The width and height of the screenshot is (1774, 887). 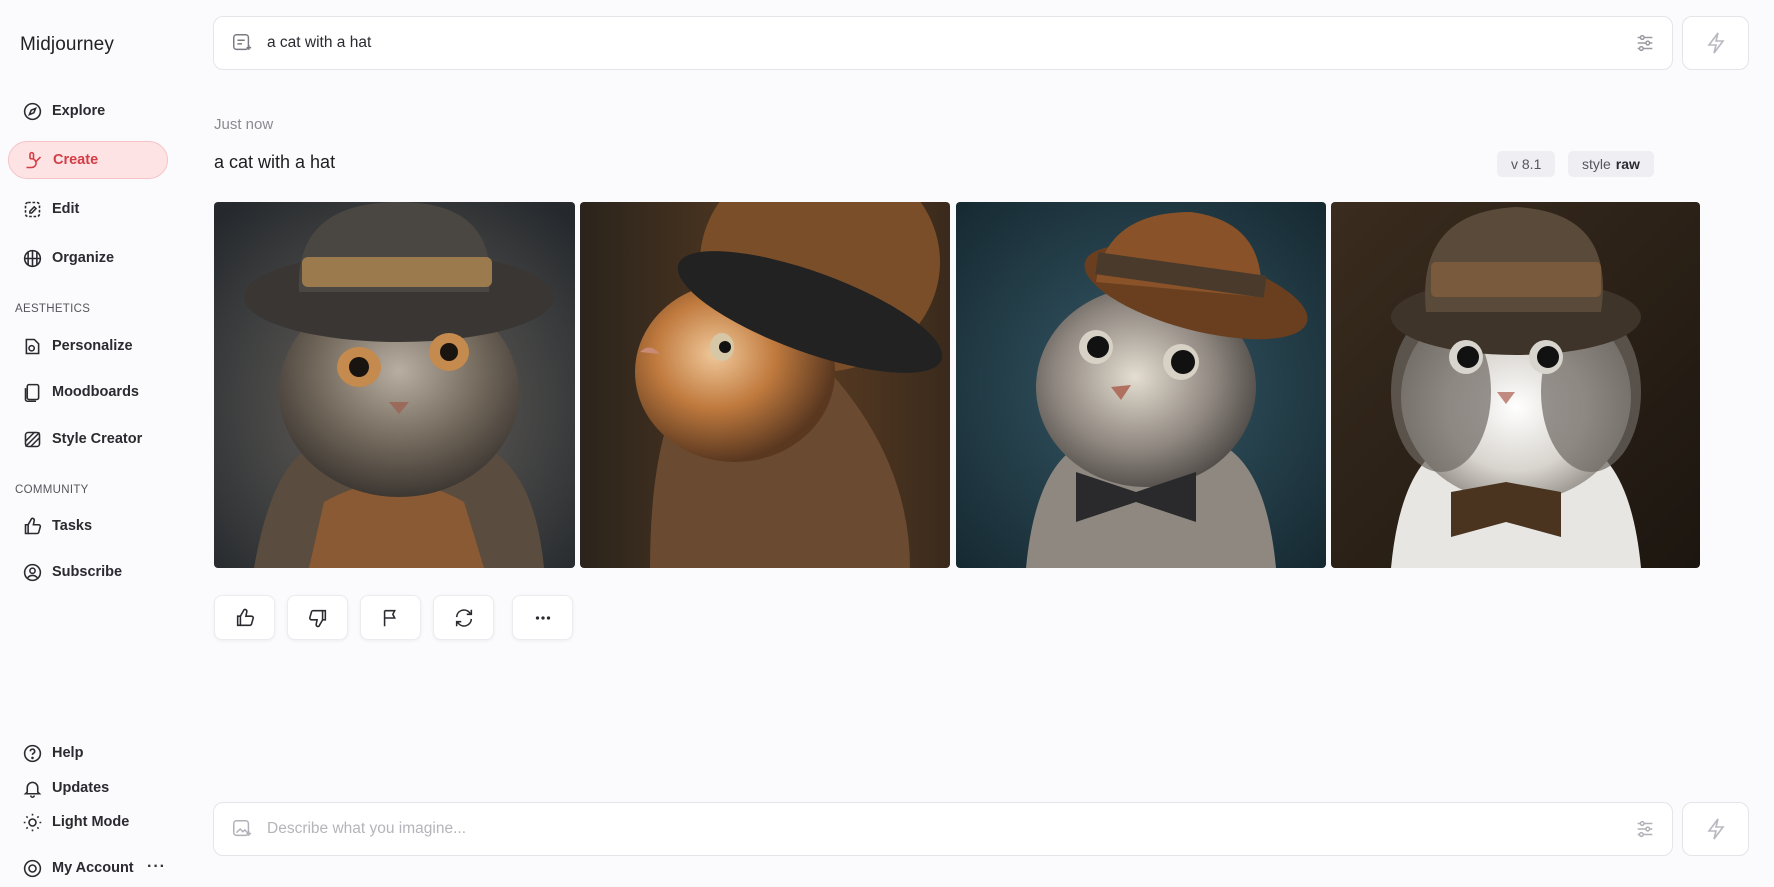 I want to click on nav-light-mode: Light Mode, so click(x=88, y=822).